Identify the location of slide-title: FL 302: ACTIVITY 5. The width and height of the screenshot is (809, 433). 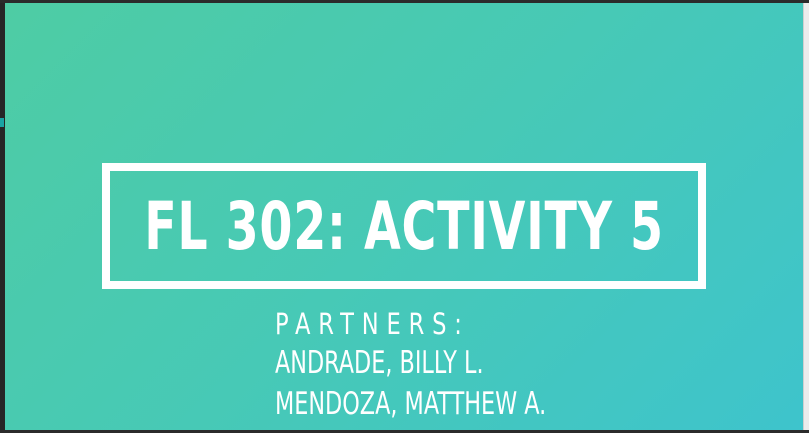
(404, 226).